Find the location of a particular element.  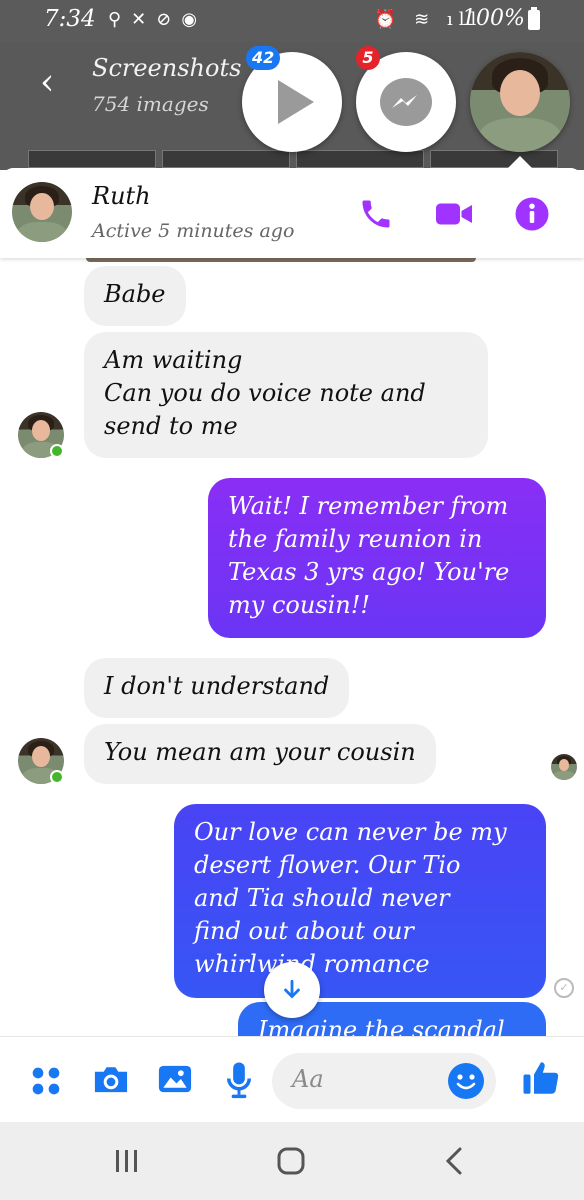

message-input: Aa is located at coordinates (384, 1081).